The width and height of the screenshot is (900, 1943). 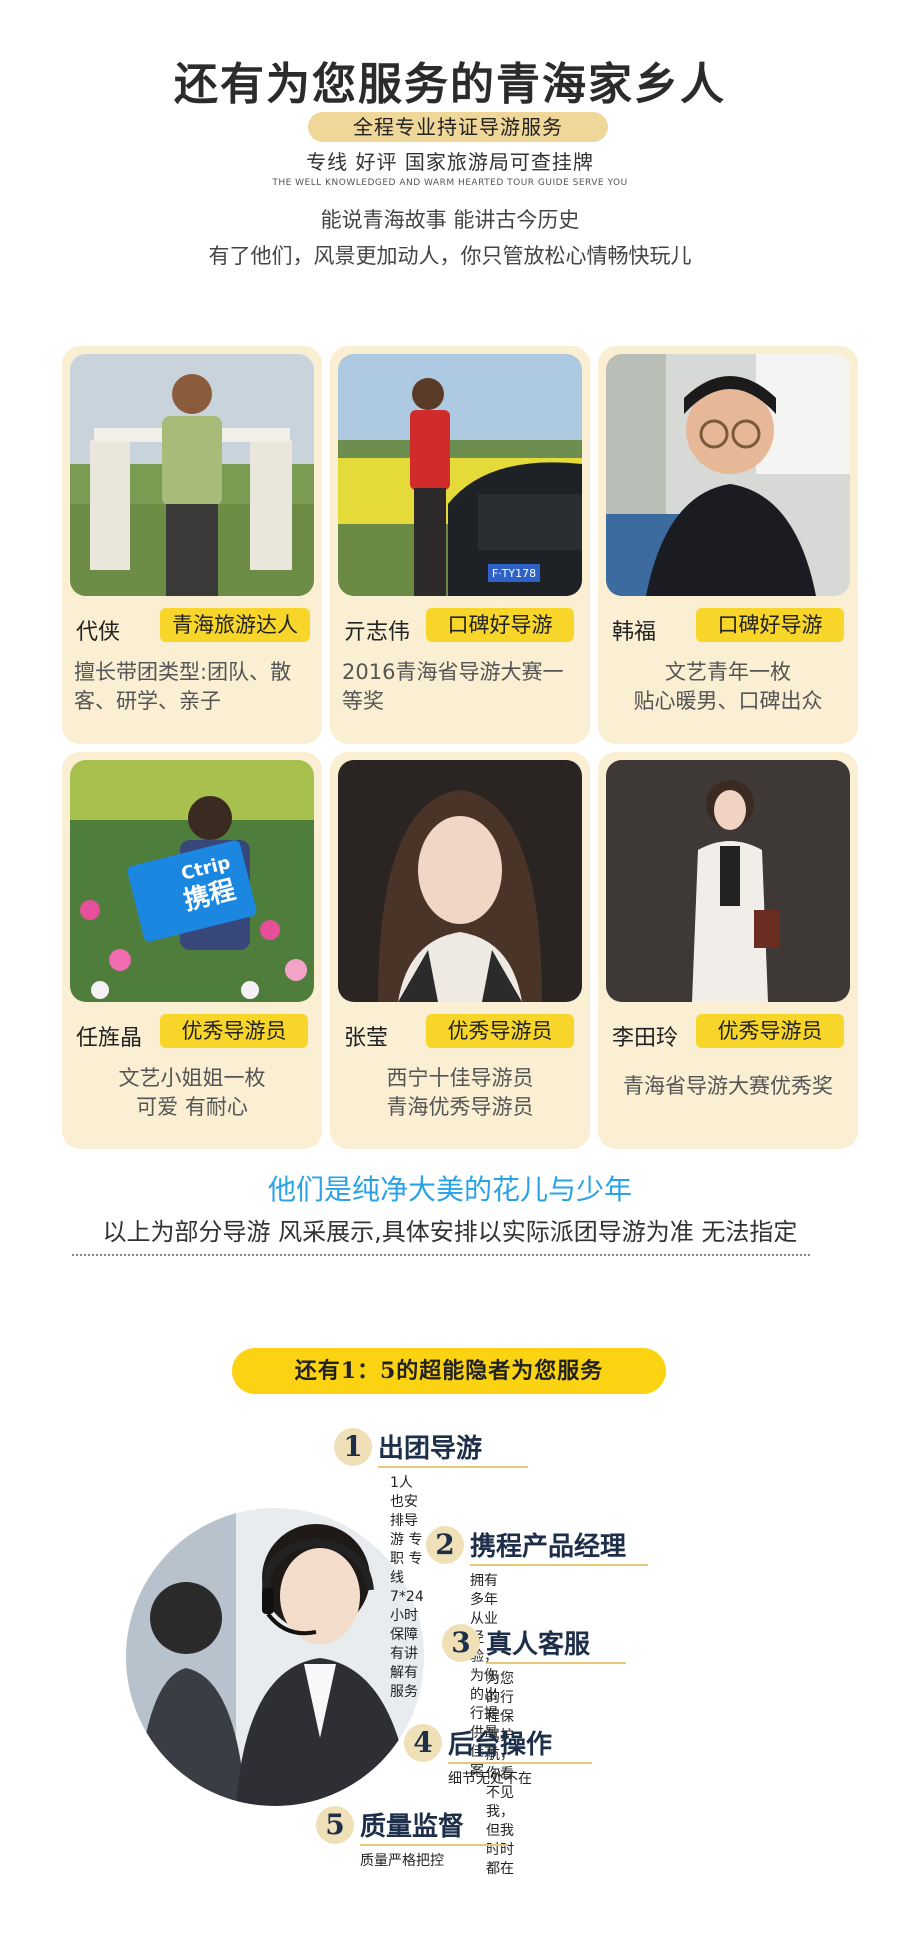 I want to click on guide-tag: 青海旅游达人, so click(x=235, y=625).